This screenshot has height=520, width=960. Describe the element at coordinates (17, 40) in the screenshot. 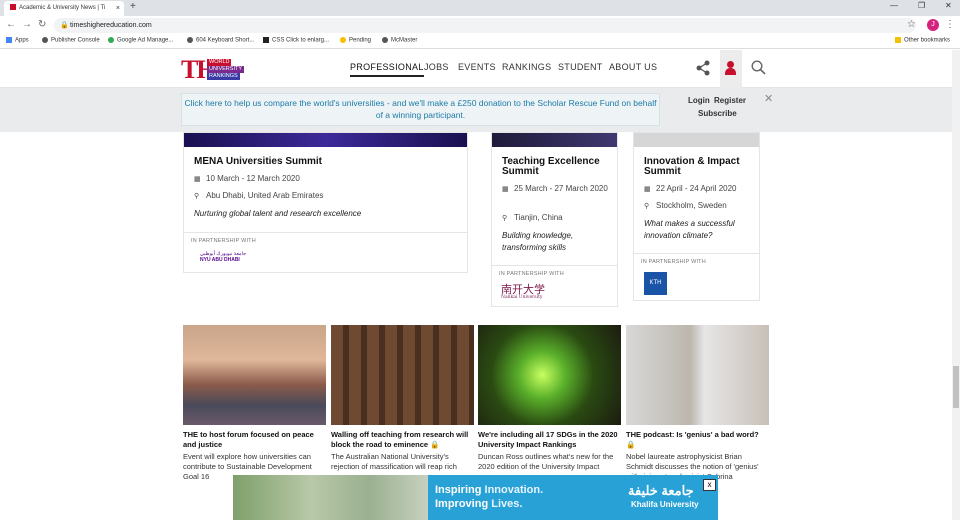

I see `bookmark-apps: Apps` at that location.